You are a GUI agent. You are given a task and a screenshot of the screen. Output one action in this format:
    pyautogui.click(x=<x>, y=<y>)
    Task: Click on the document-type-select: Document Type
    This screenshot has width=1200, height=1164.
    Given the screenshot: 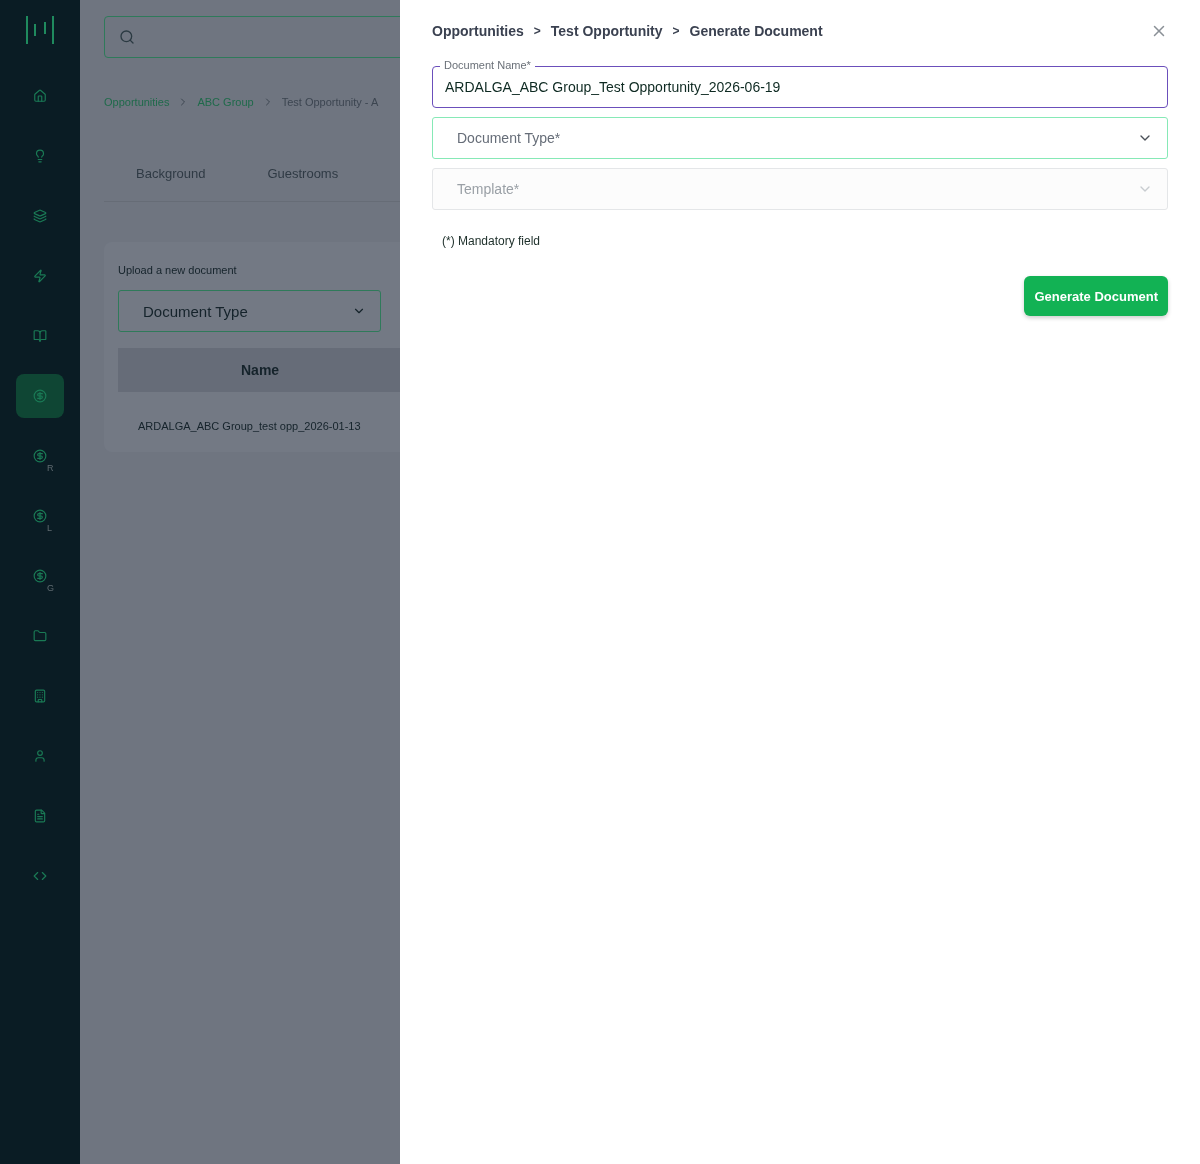 What is the action you would take?
    pyautogui.click(x=249, y=311)
    